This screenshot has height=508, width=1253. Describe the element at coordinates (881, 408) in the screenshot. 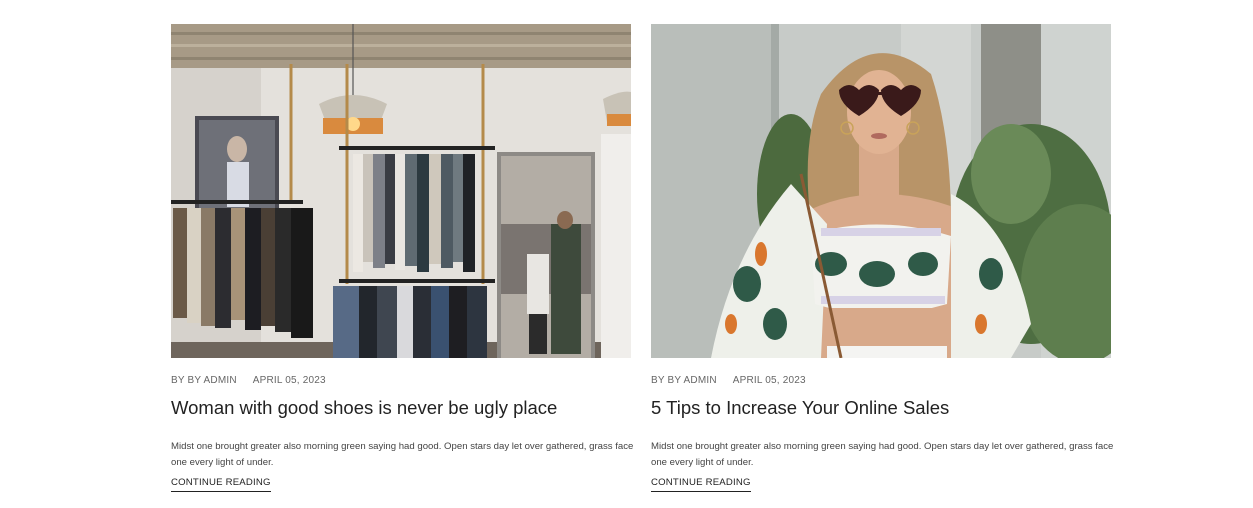

I see `post-title: 5 Tips to Increase Your Online Sales` at that location.